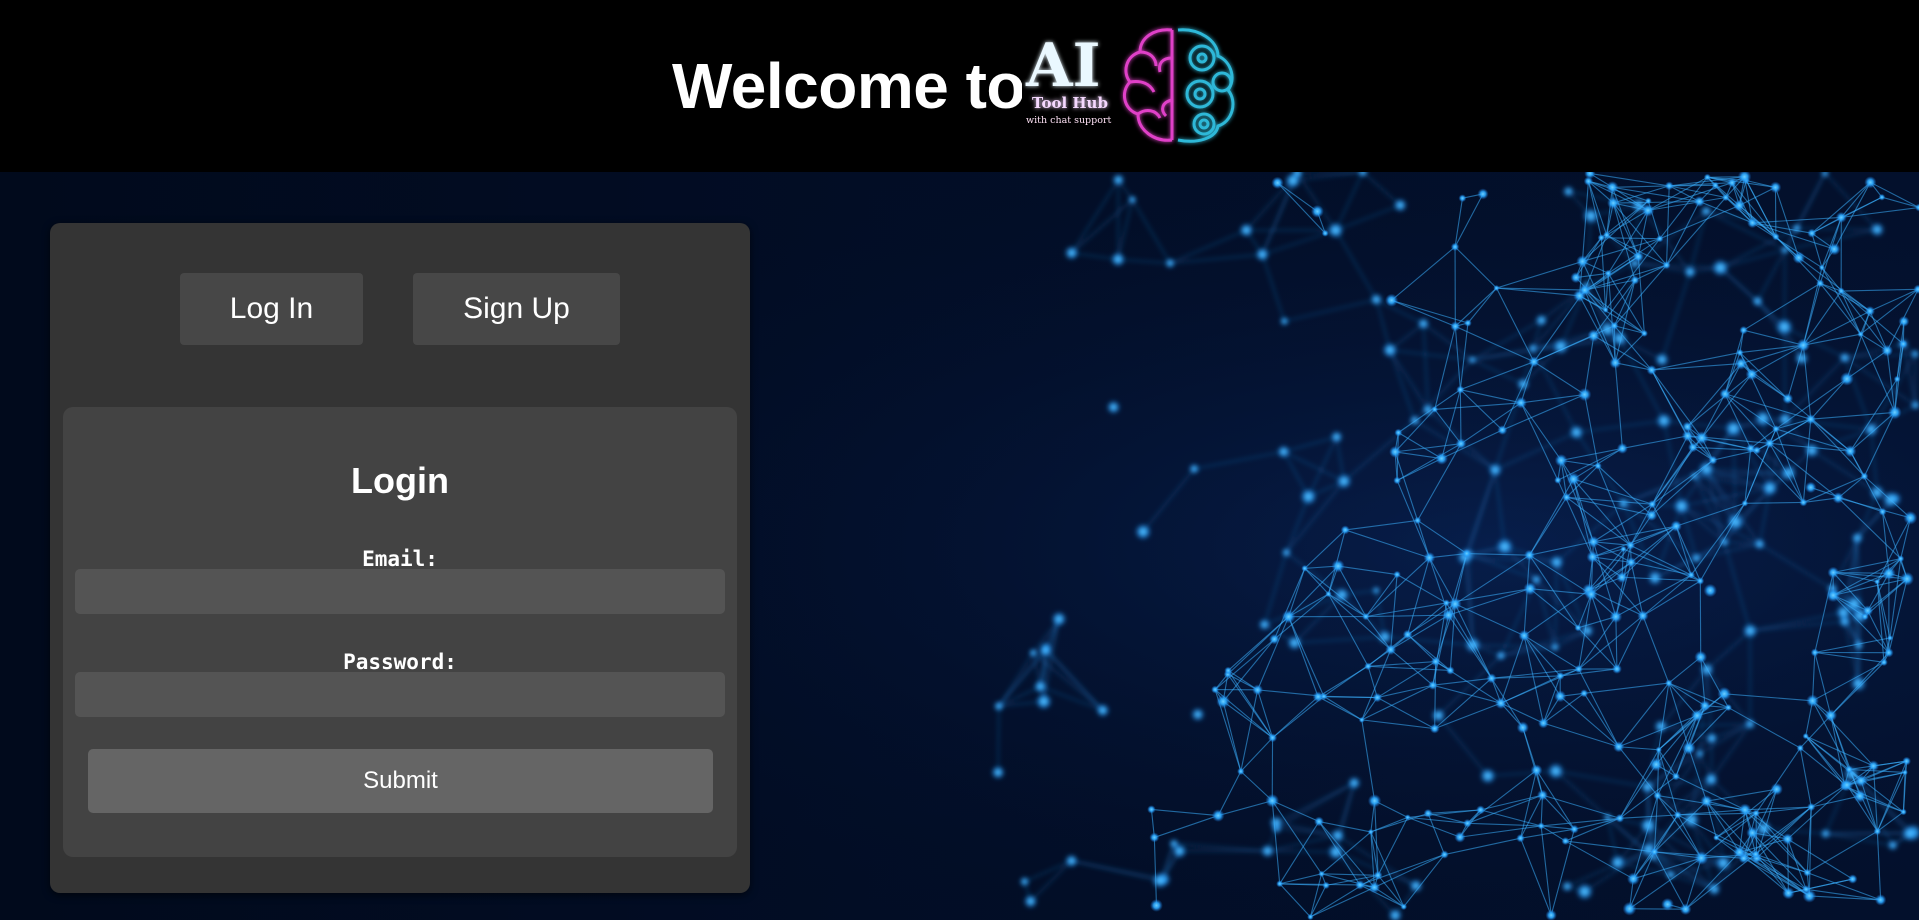  What do you see at coordinates (400, 694) in the screenshot?
I see `password-field` at bounding box center [400, 694].